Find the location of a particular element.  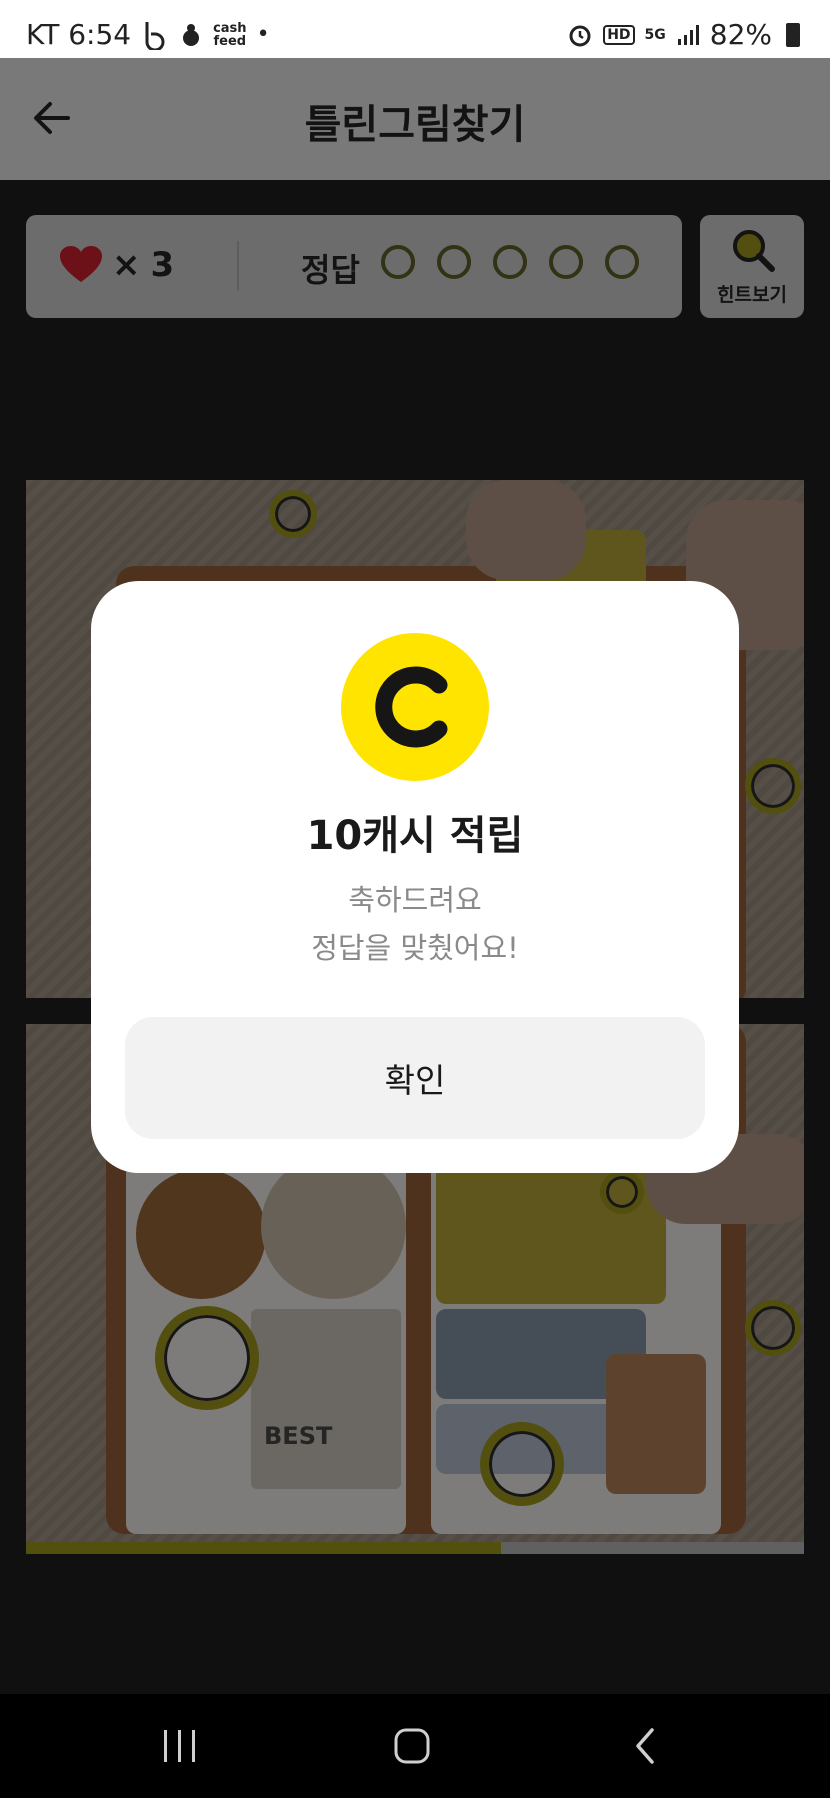

cash-coin-icon is located at coordinates (415, 707).